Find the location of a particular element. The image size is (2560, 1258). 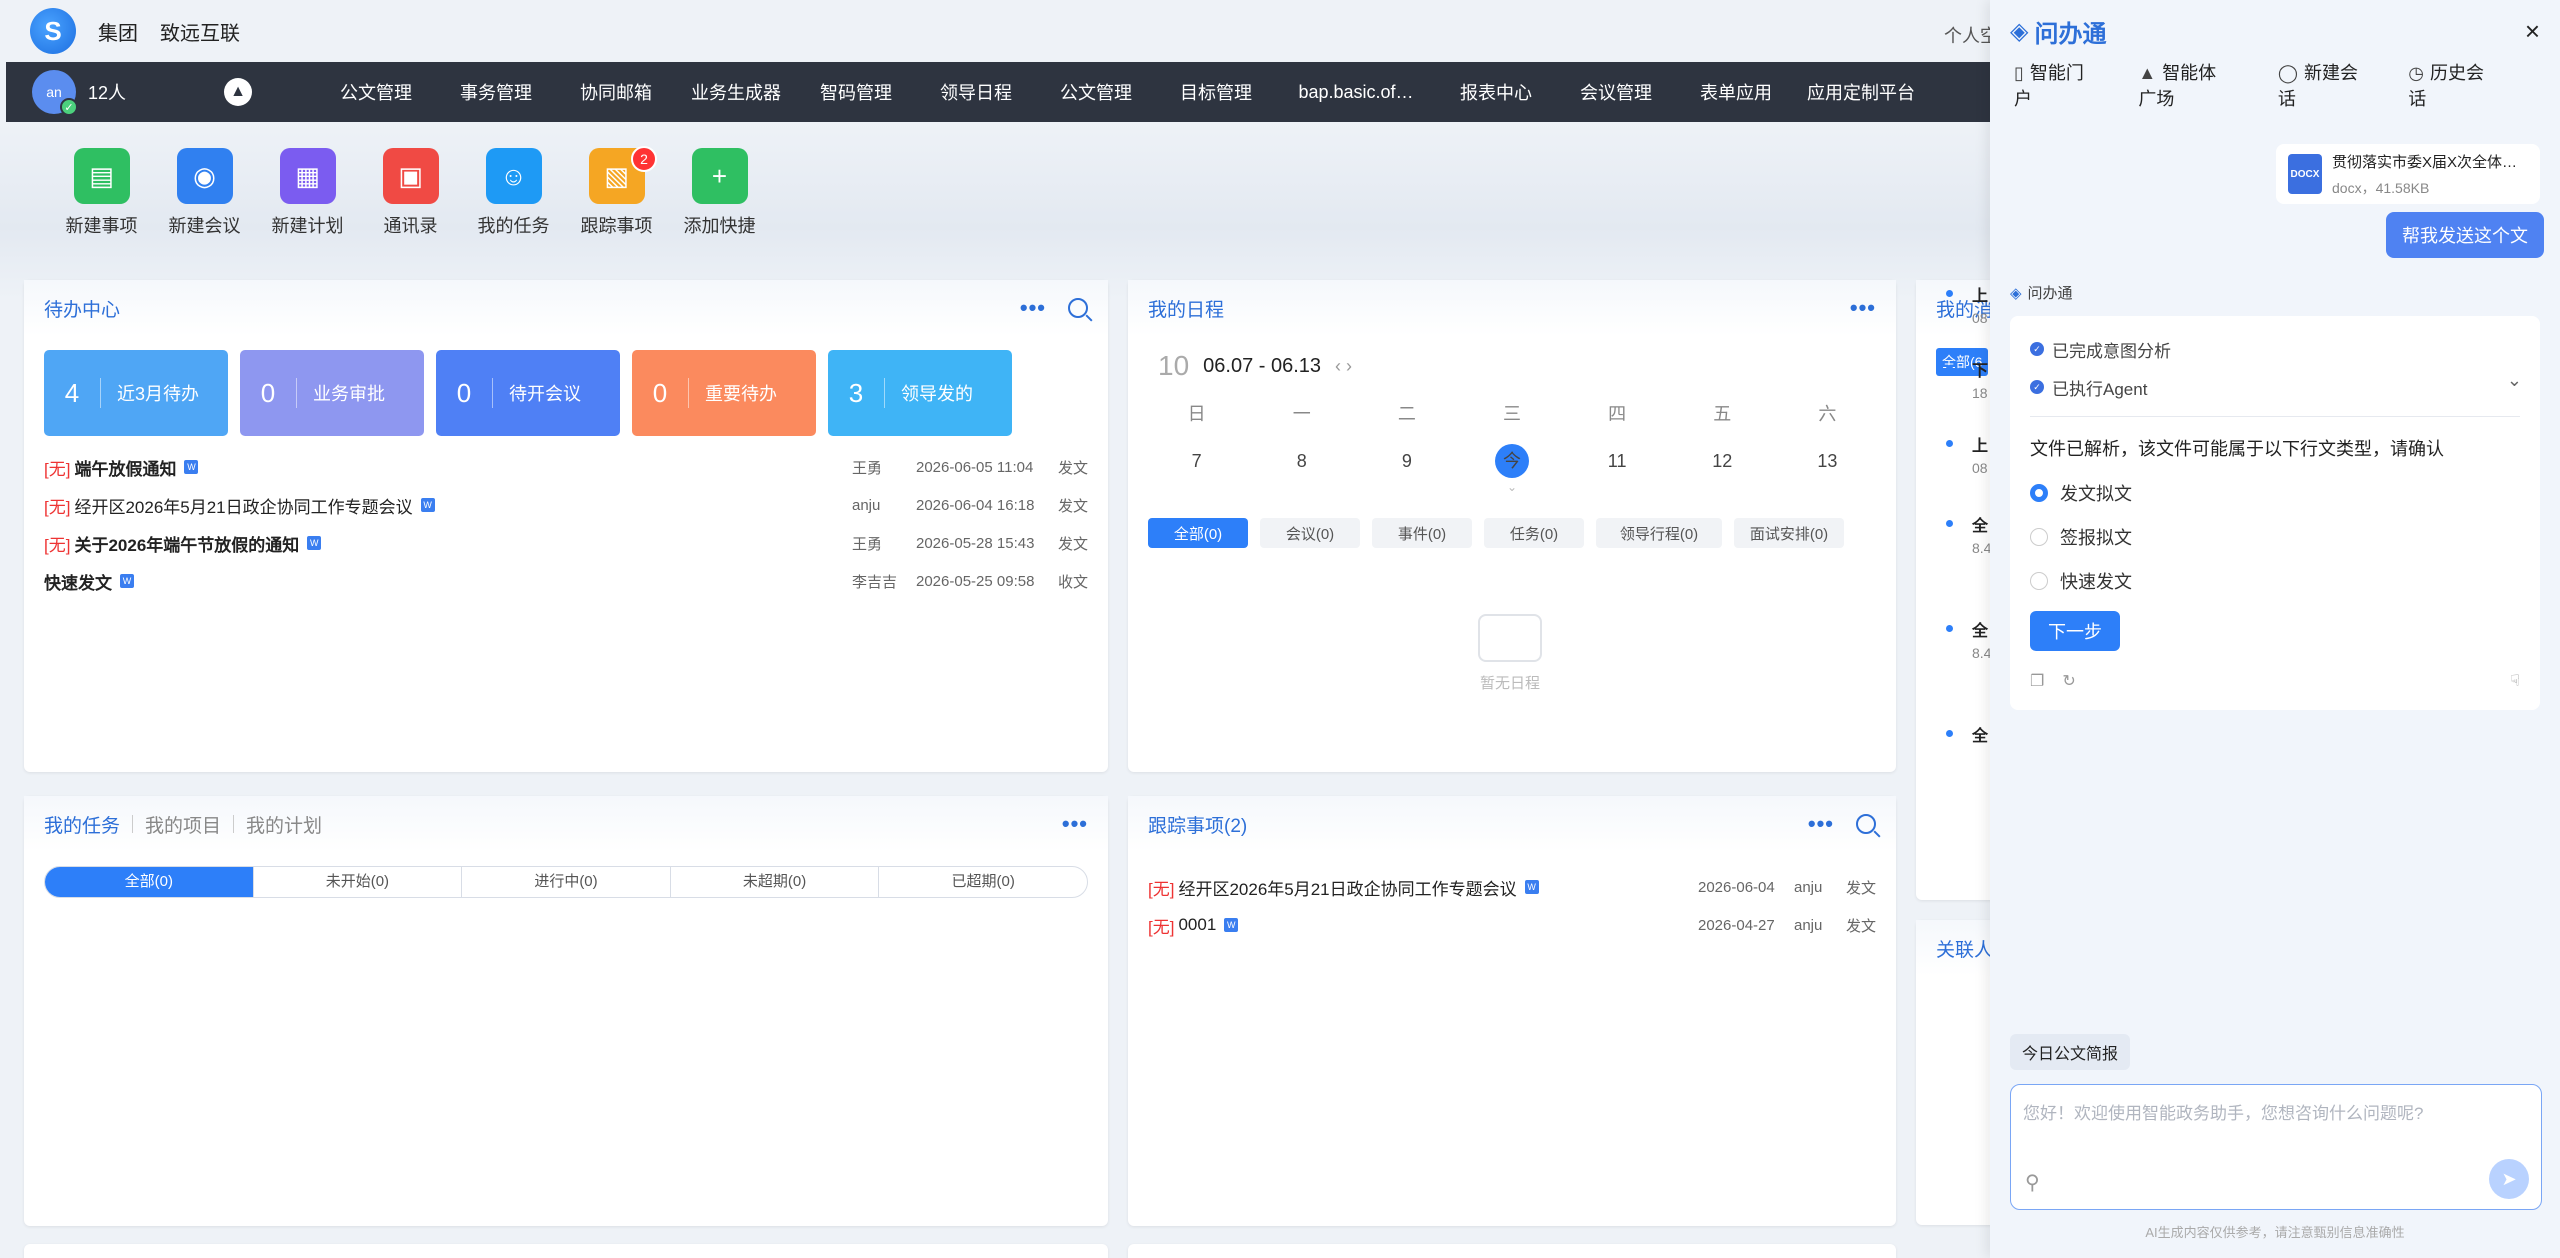

schedule-filter-tab: 全部(0) is located at coordinates (1198, 533).